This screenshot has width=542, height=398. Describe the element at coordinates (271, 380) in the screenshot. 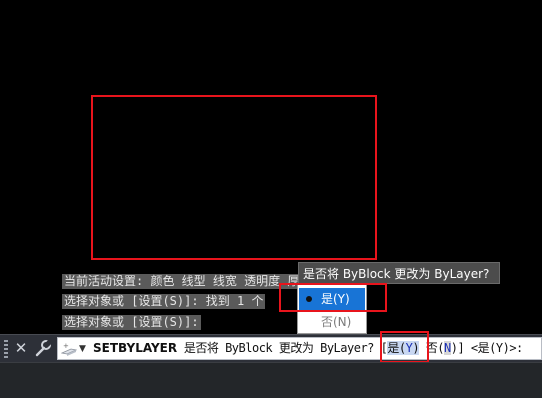

I see `status-area` at that location.